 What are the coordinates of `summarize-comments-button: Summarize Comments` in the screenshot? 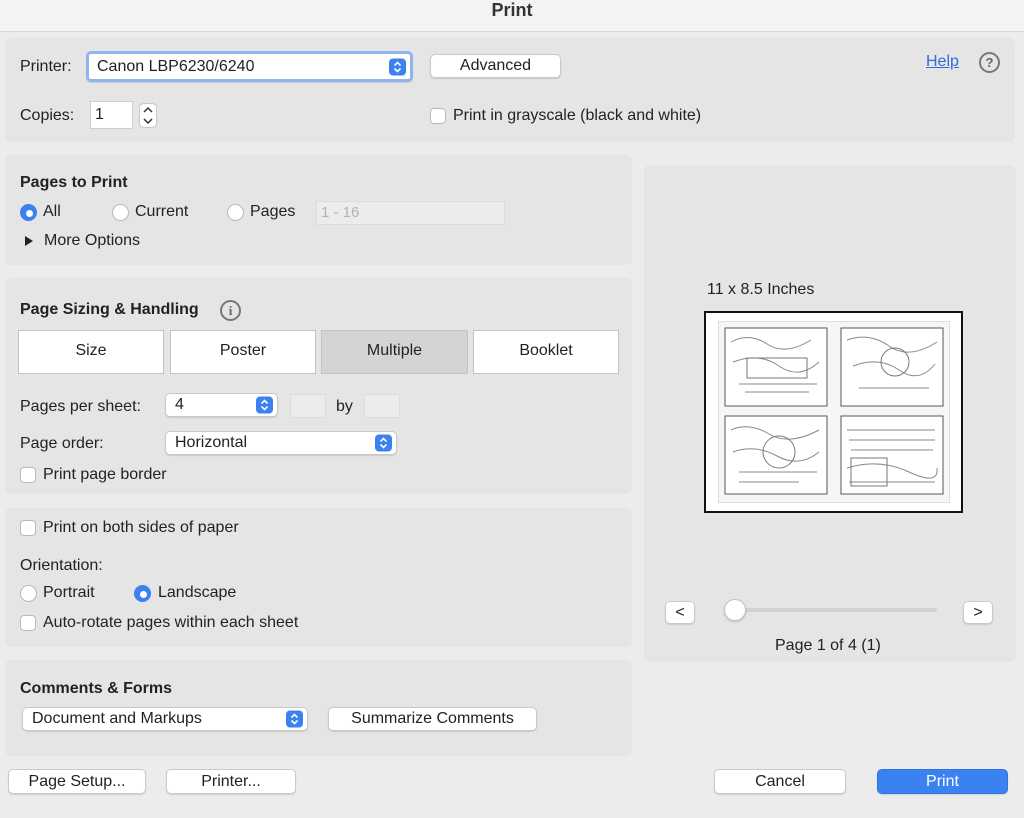 It's located at (432, 719).